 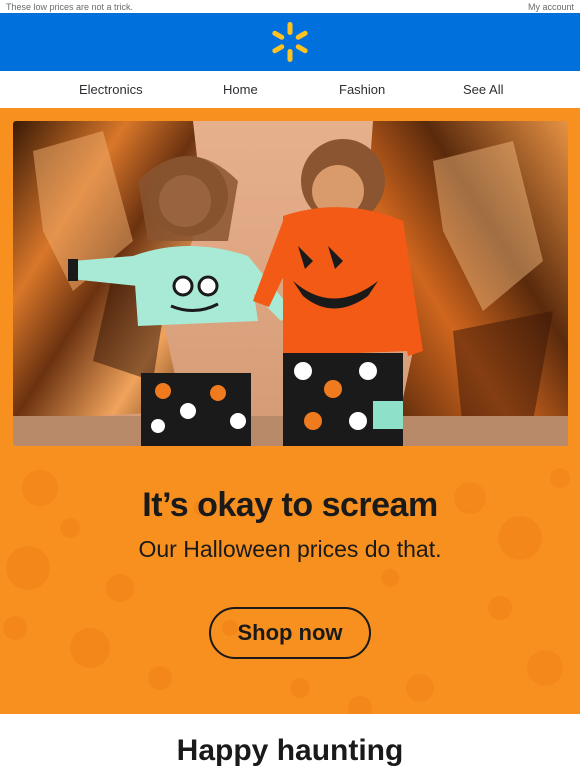 What do you see at coordinates (290, 505) in the screenshot?
I see `hero-headline: It’s okay to scream` at bounding box center [290, 505].